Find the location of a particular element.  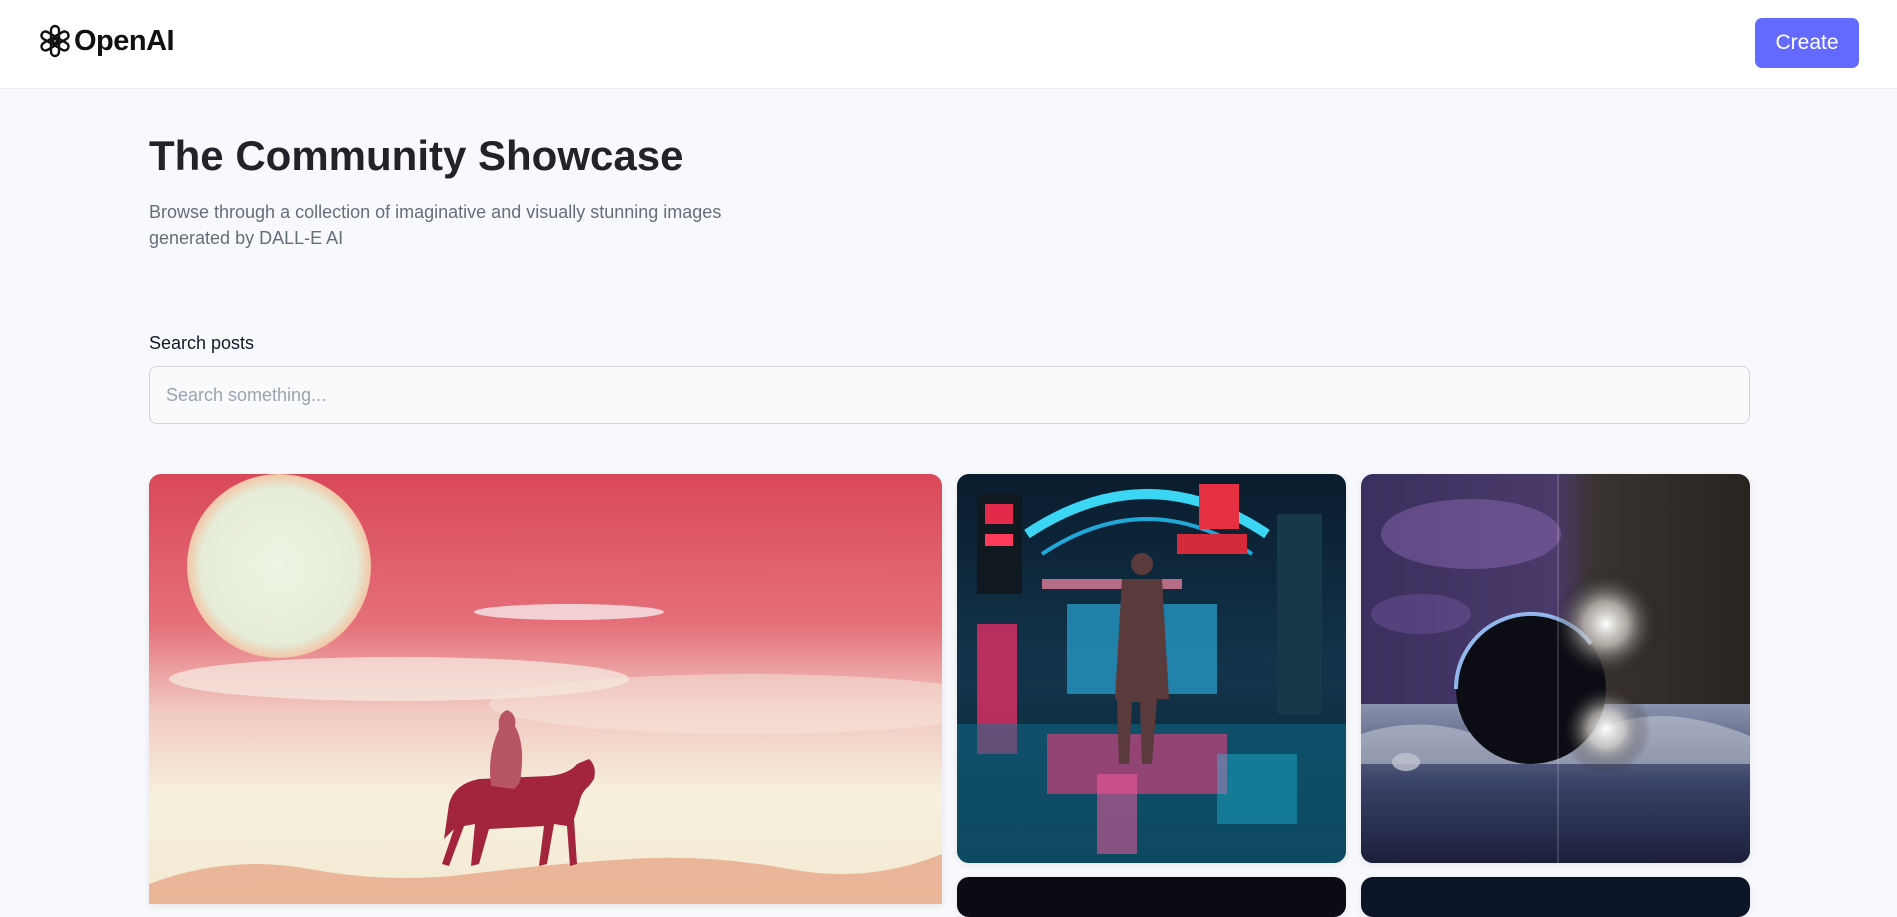

top-header: OpenAI Create is located at coordinates (948, 44).